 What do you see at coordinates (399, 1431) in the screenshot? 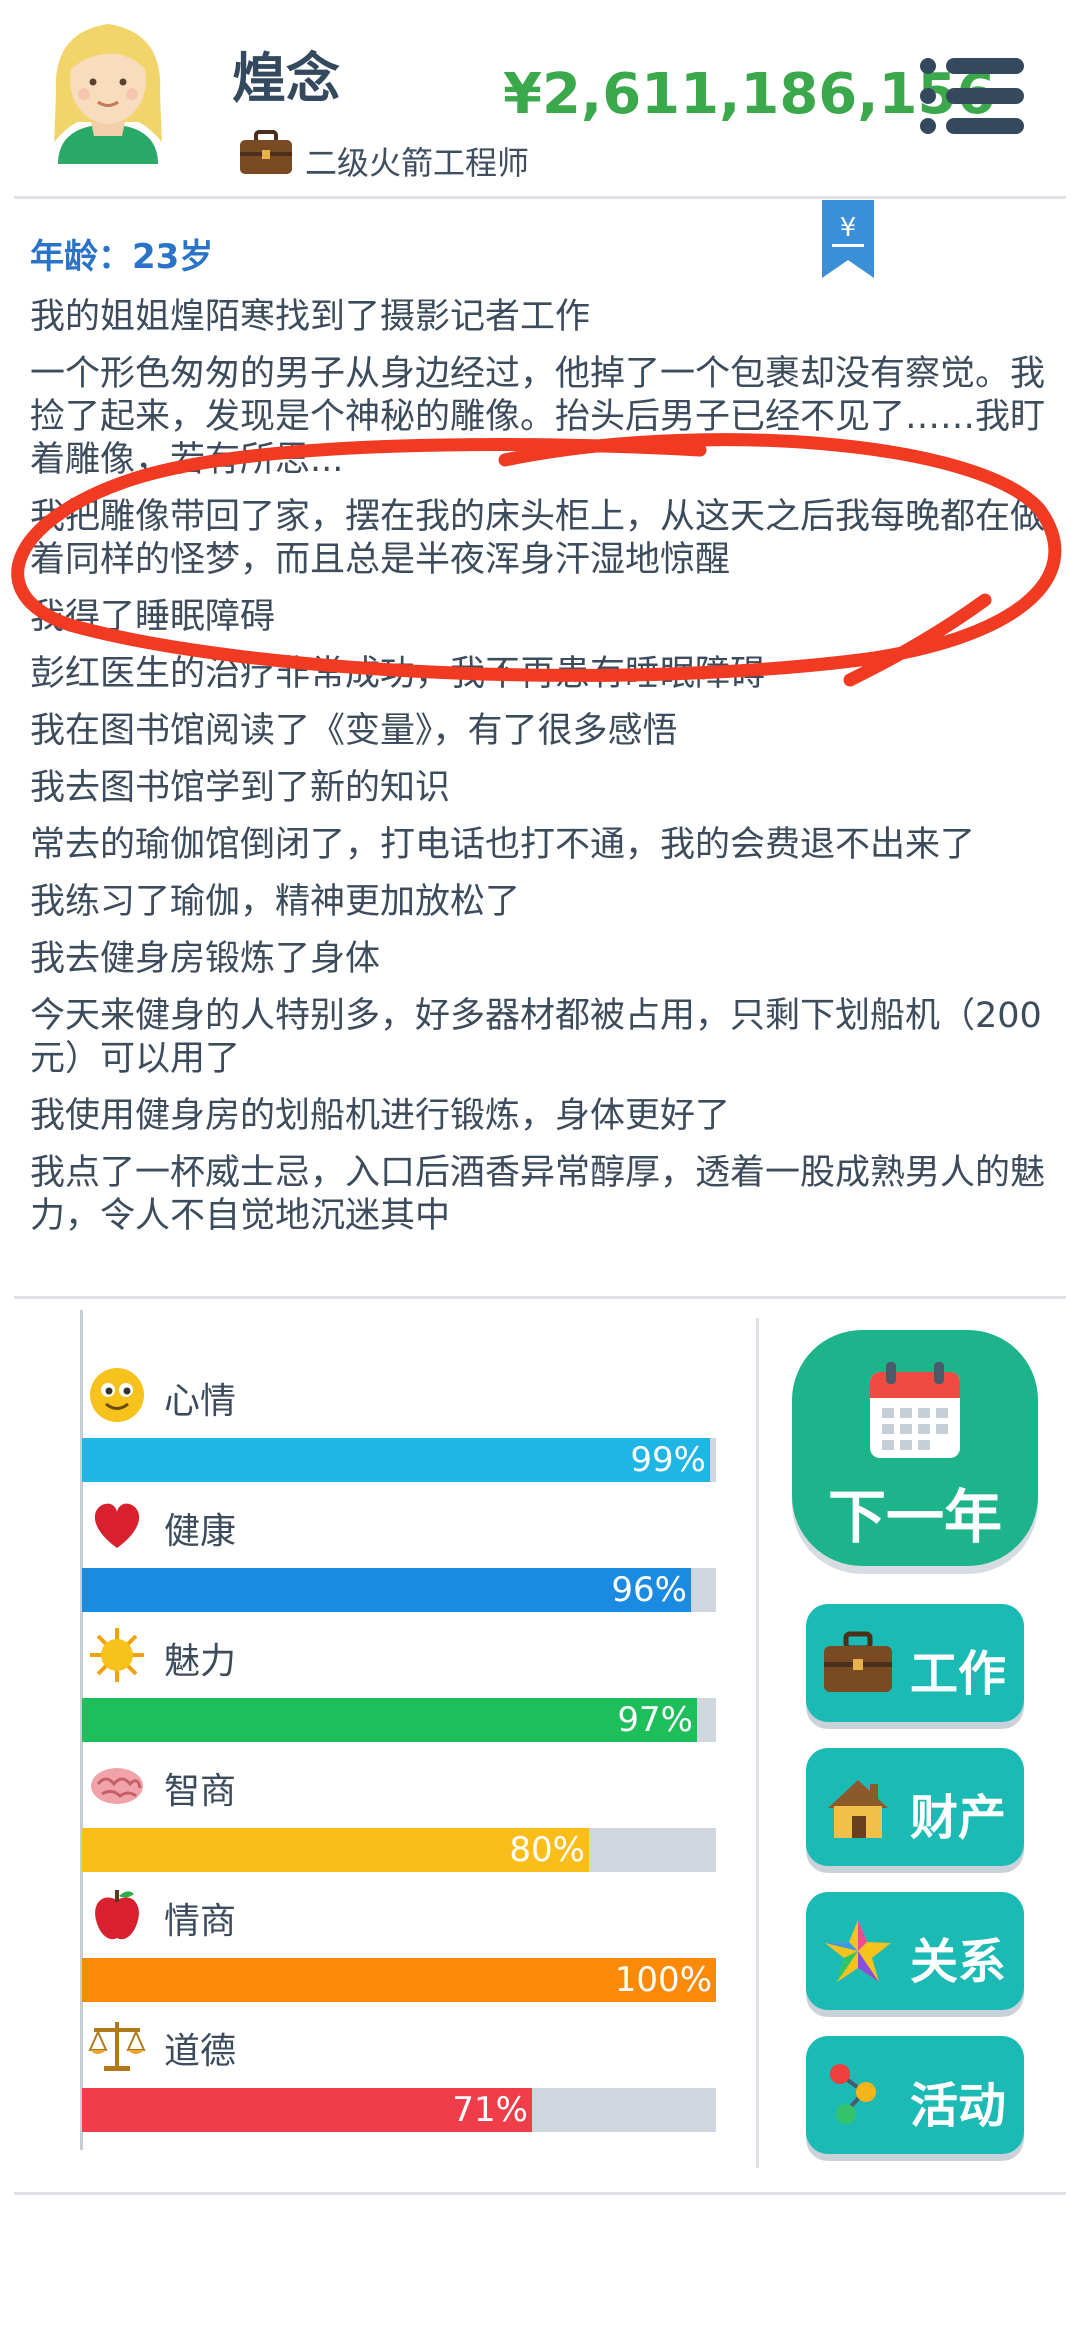
I see `stat-row: 心情 99%` at bounding box center [399, 1431].